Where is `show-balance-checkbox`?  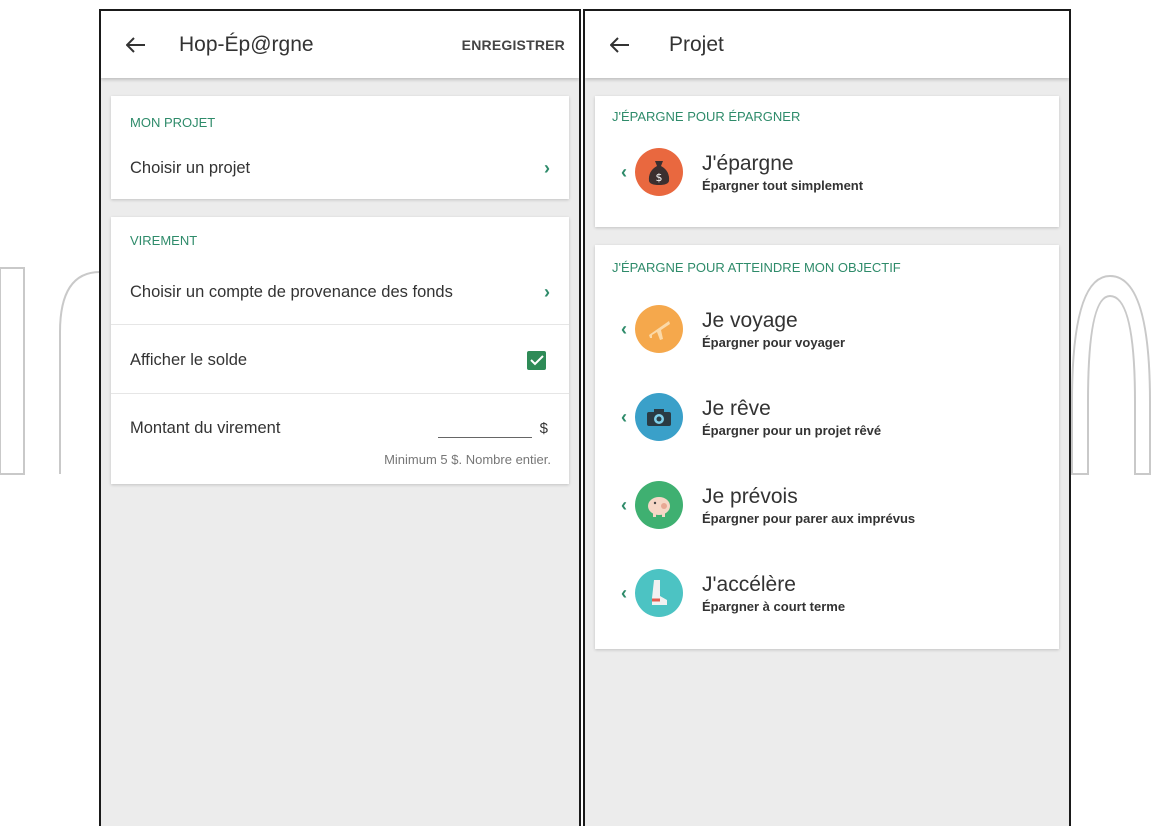 show-balance-checkbox is located at coordinates (536, 360).